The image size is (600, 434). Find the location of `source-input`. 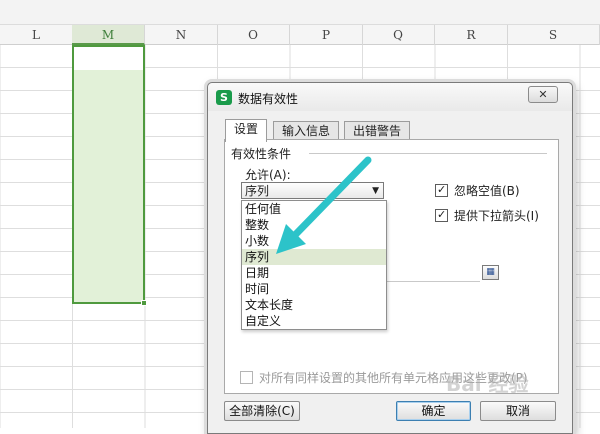

source-input is located at coordinates (432, 274).